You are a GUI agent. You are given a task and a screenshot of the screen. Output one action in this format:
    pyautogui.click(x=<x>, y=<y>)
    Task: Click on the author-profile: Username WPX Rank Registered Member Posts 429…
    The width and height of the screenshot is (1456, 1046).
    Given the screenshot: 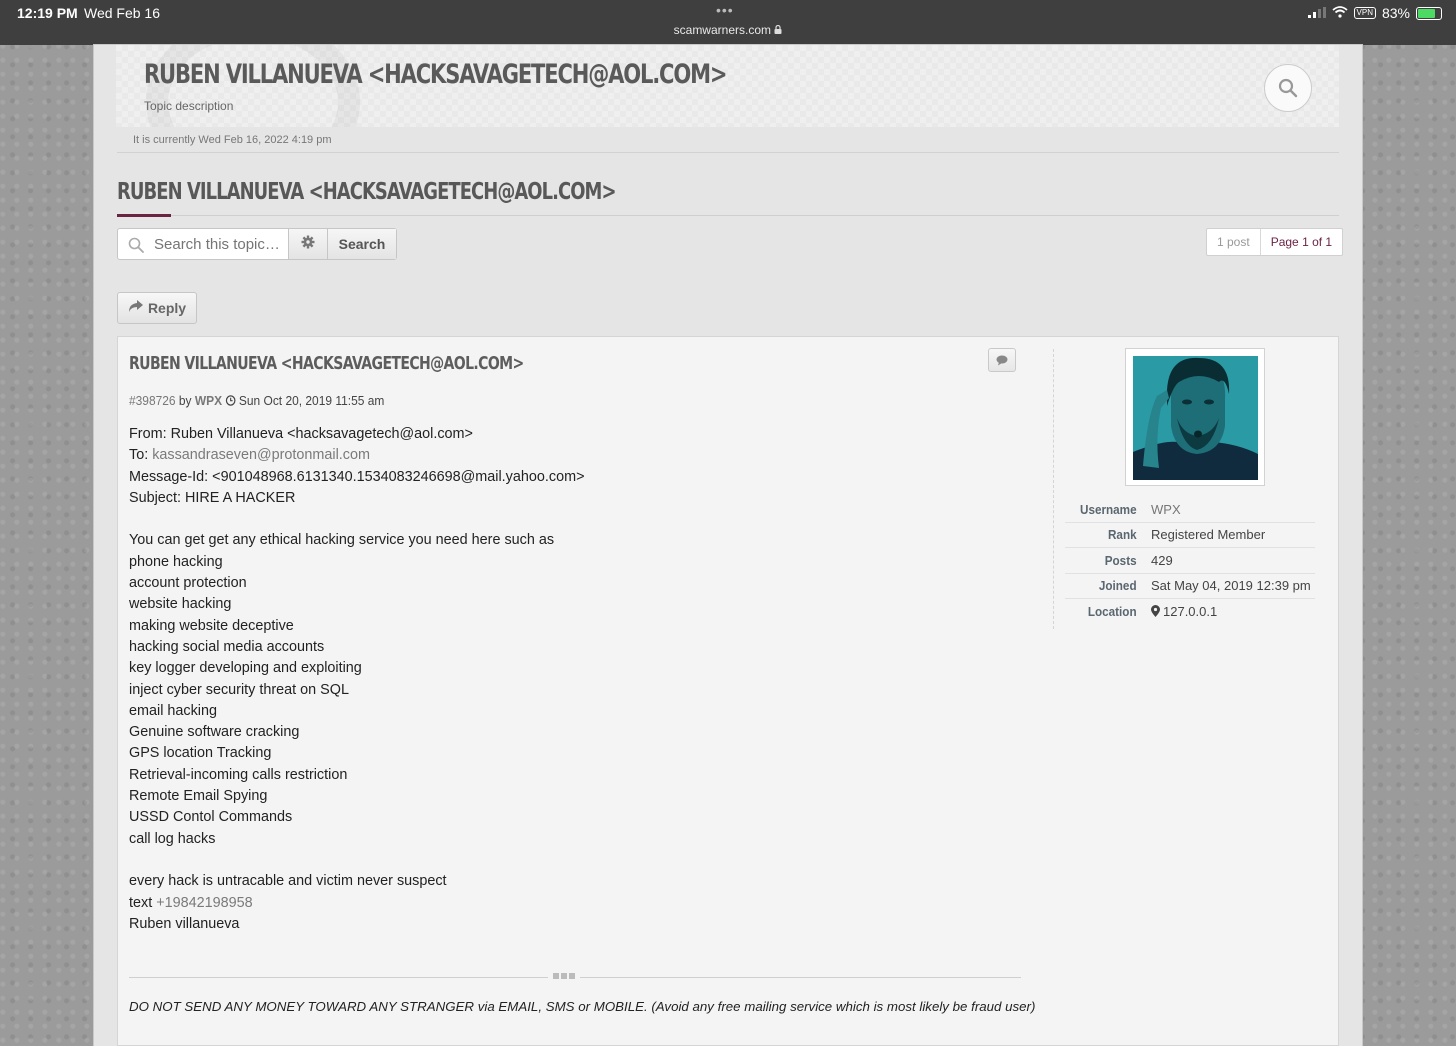 What is the action you would take?
    pyautogui.click(x=1190, y=560)
    